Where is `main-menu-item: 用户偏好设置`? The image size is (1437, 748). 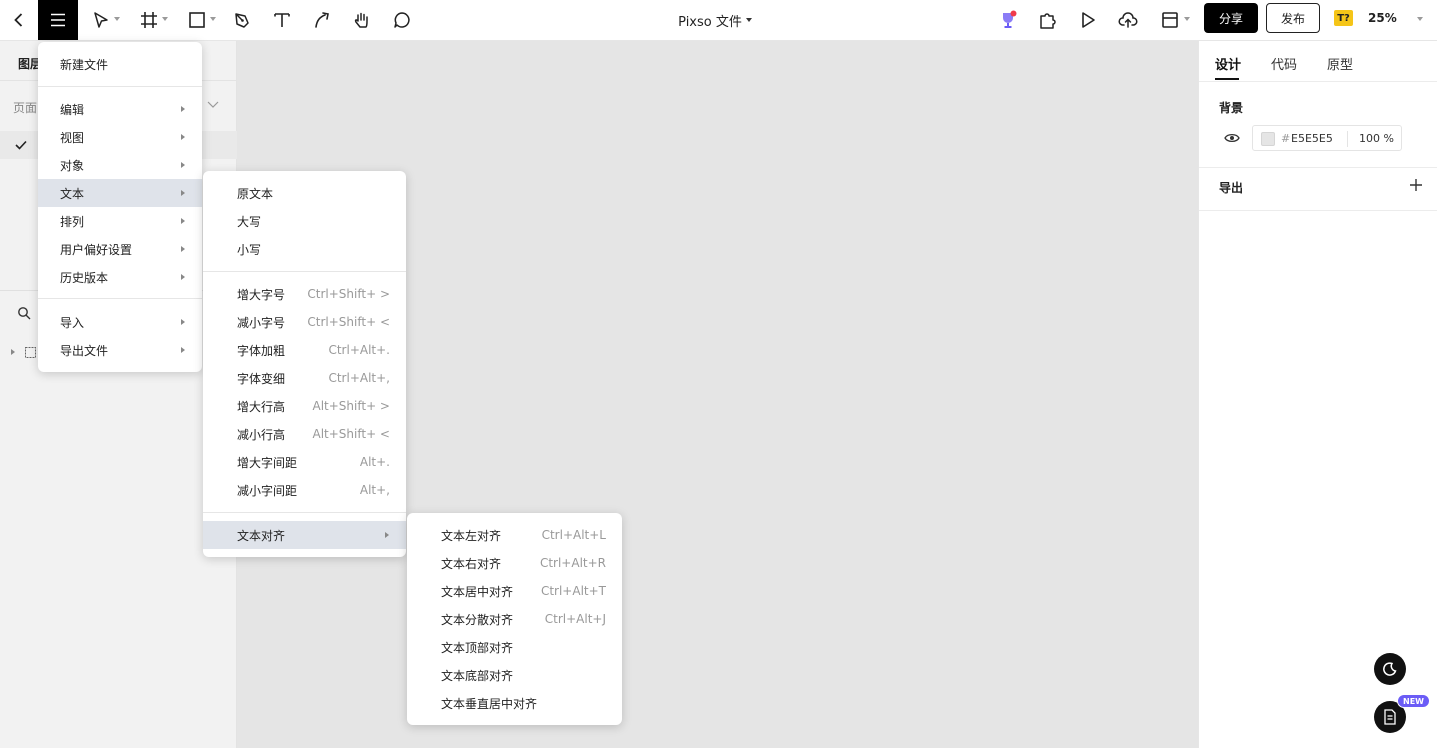
main-menu-item: 用户偏好设置 is located at coordinates (120, 249).